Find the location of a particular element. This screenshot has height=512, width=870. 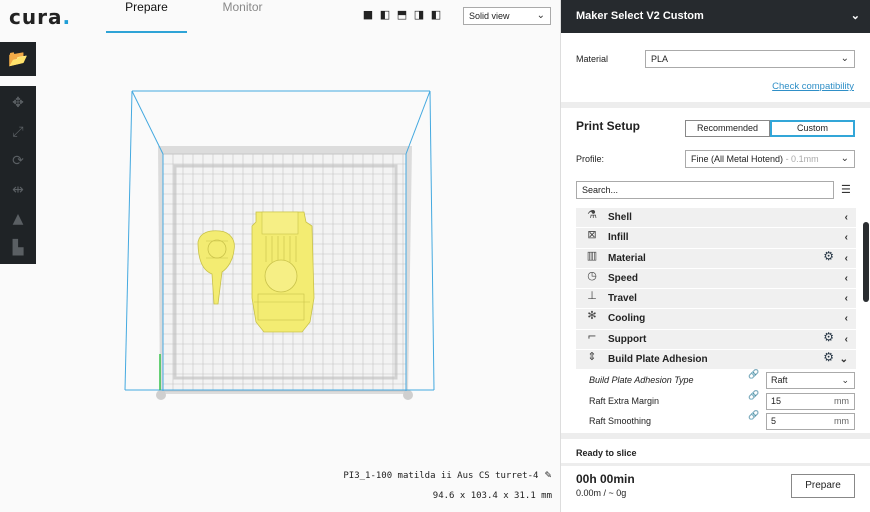

category-label: Speed is located at coordinates (623, 278).